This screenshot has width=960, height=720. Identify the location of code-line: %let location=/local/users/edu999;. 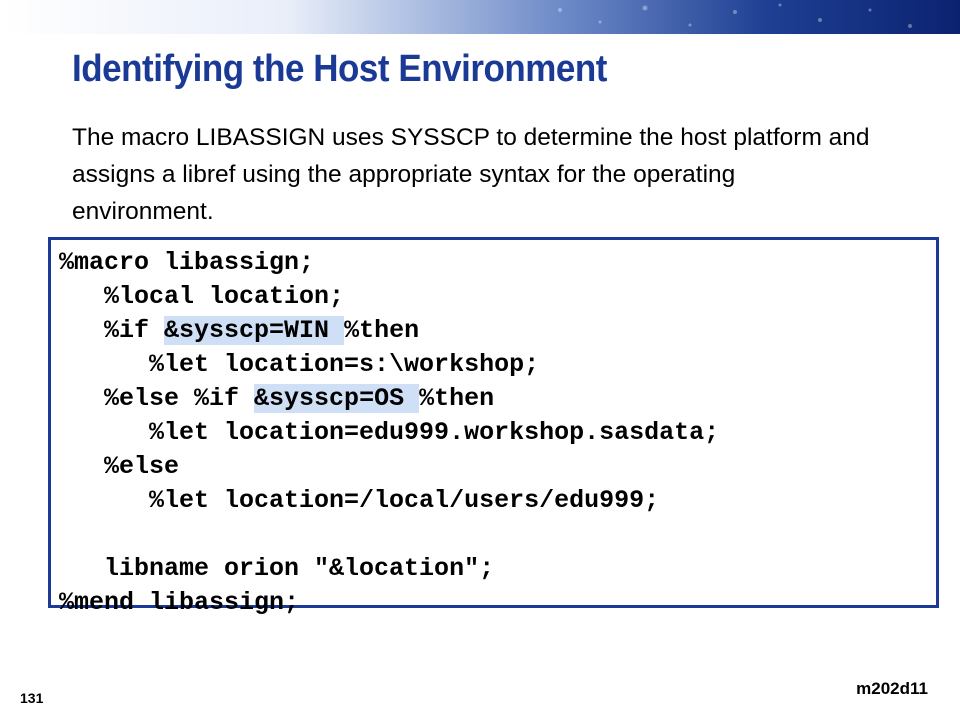
(389, 501).